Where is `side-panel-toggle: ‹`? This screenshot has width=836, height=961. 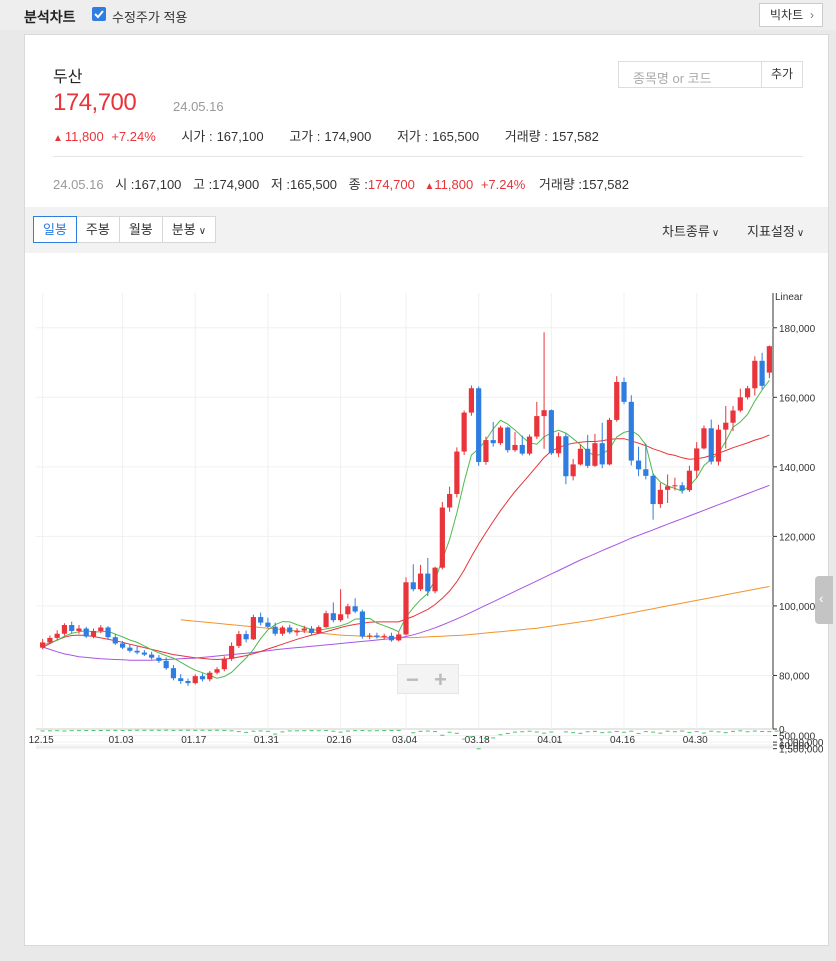 side-panel-toggle: ‹ is located at coordinates (824, 600).